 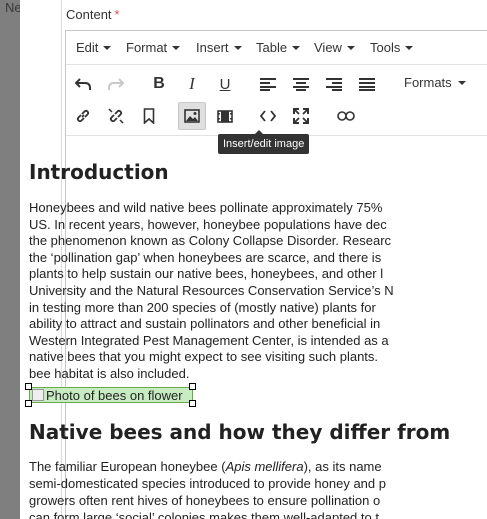 I want to click on bold-icon: B, so click(x=159, y=83).